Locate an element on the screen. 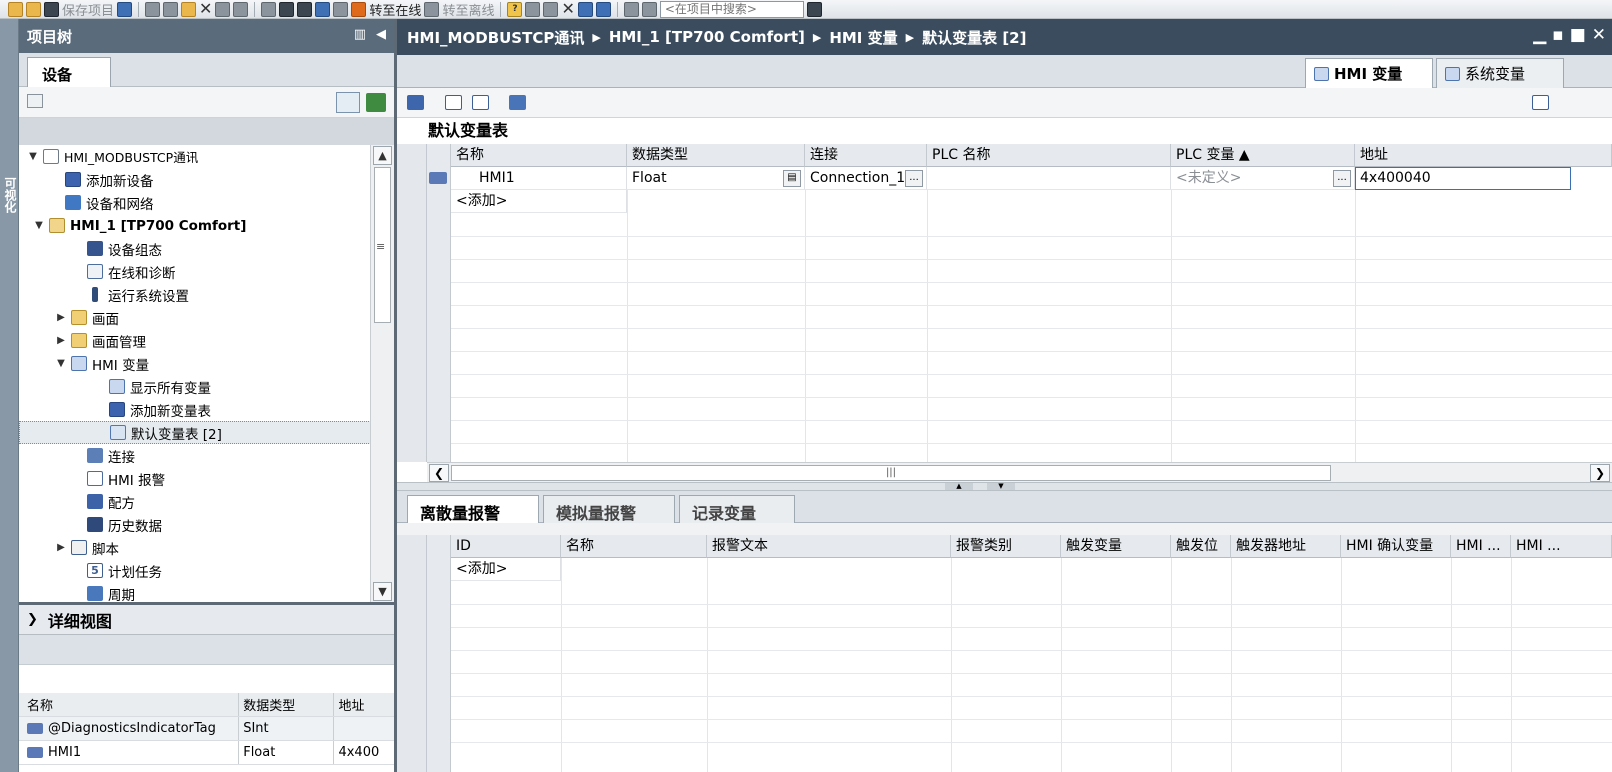  col-plc-name: PLC 名称 is located at coordinates (1049, 155).